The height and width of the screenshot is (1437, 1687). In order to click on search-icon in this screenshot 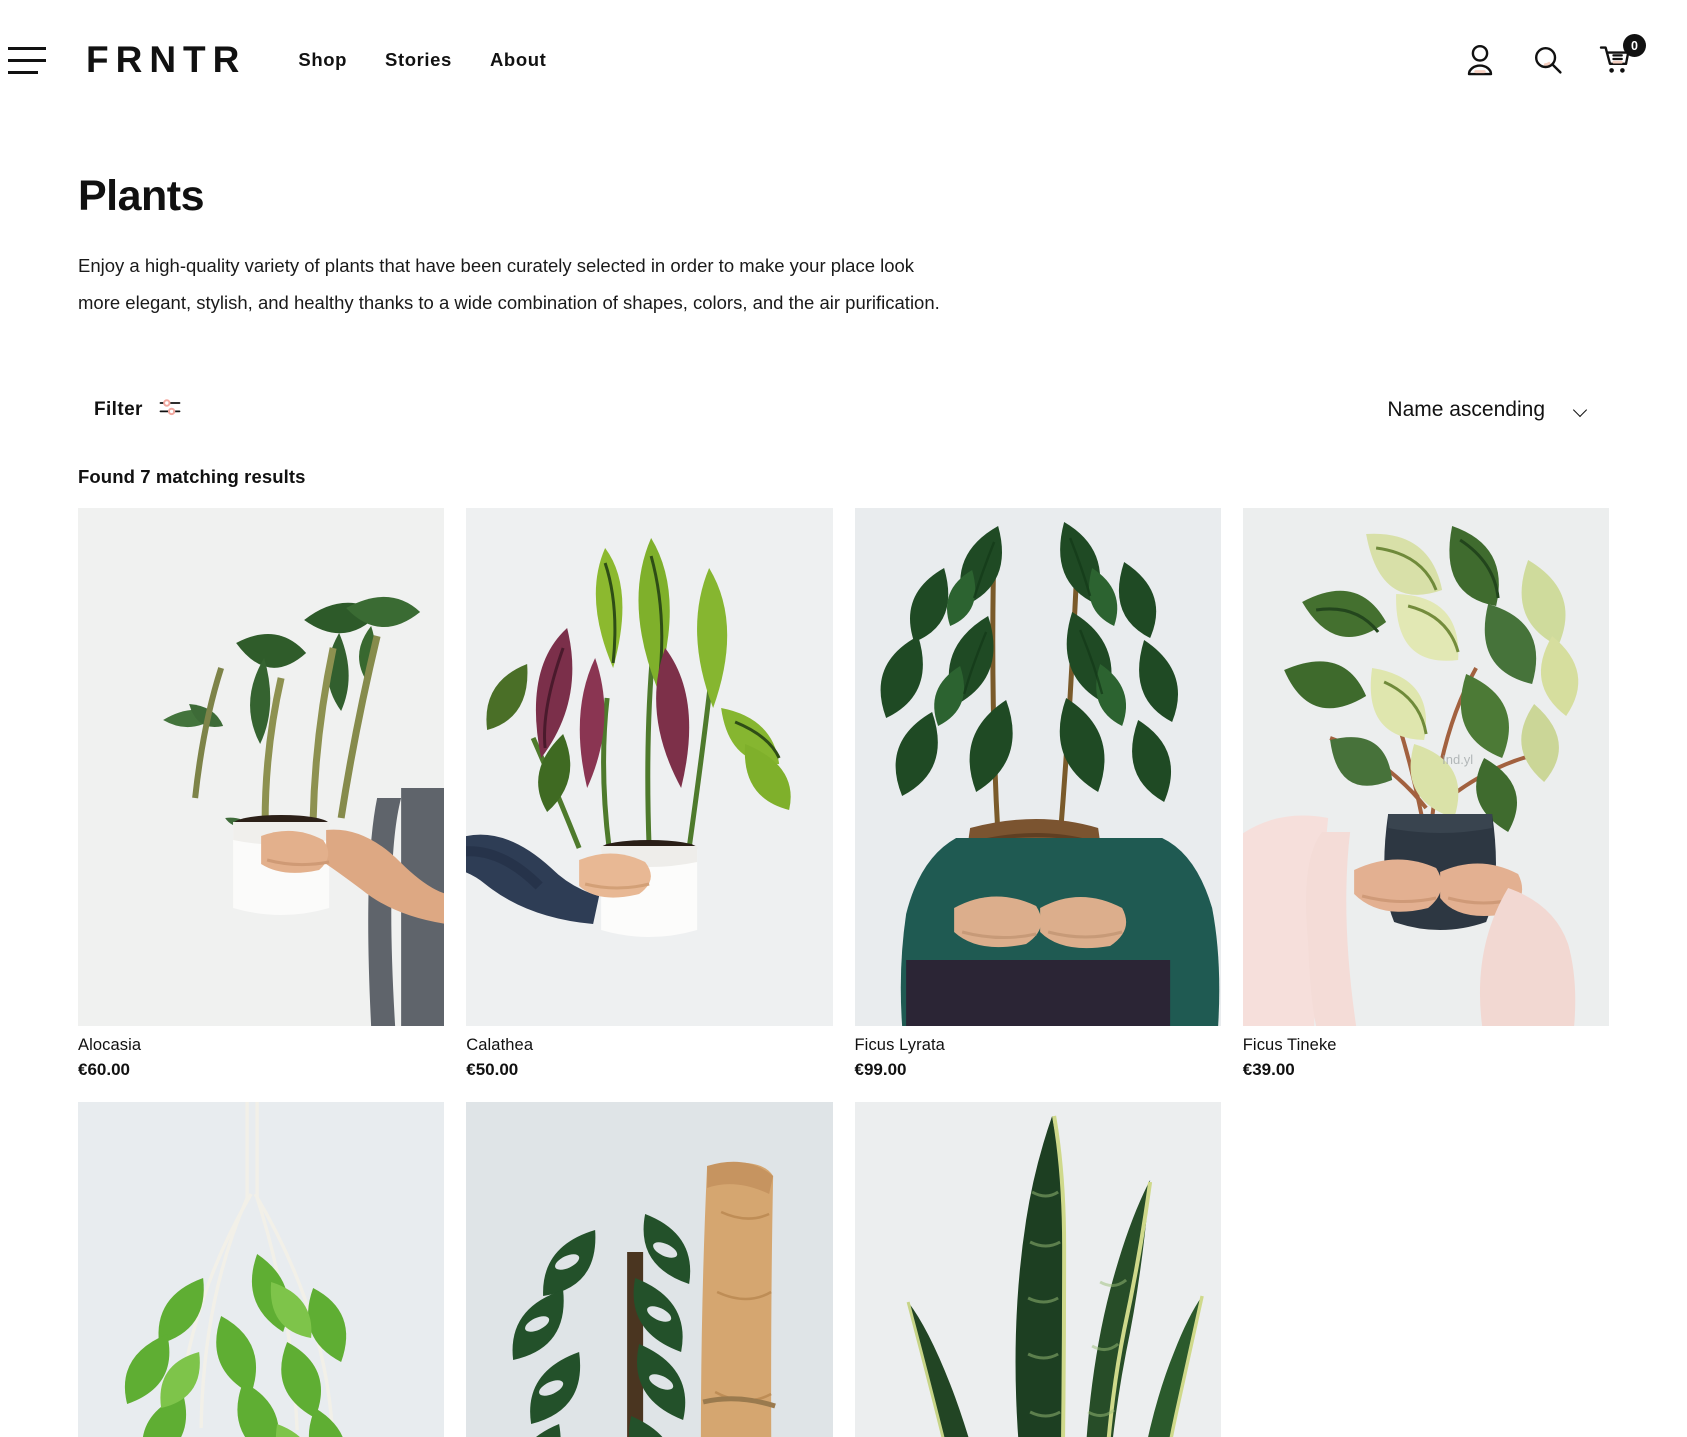, I will do `click(1548, 60)`.